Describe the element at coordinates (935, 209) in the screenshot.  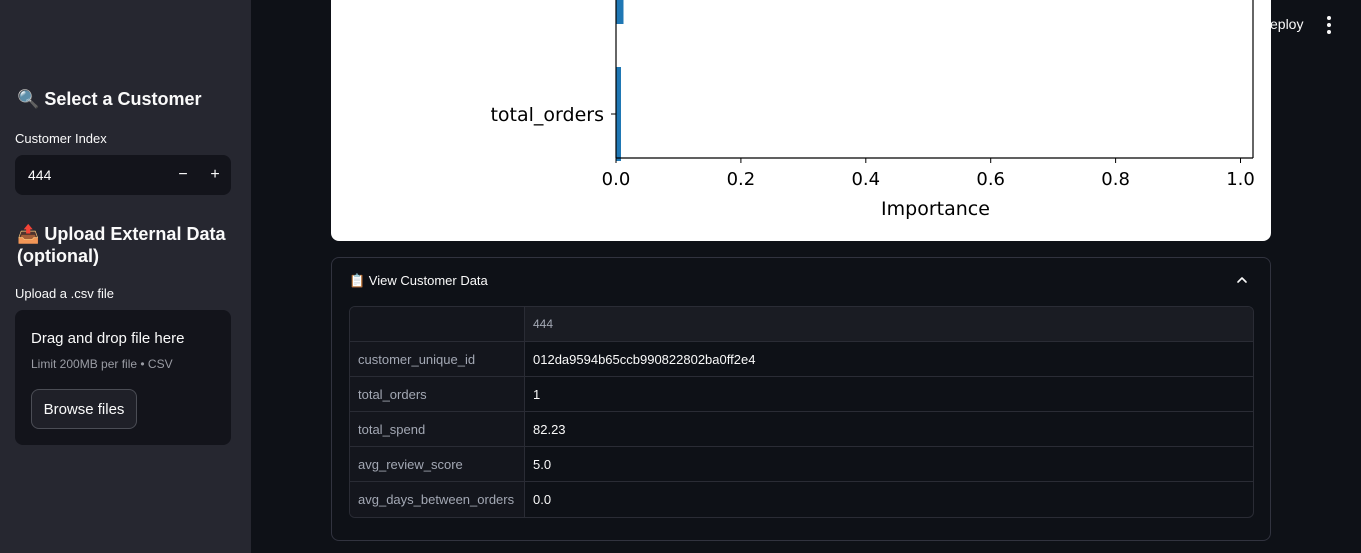
I see `x-axis-label: Importance` at that location.